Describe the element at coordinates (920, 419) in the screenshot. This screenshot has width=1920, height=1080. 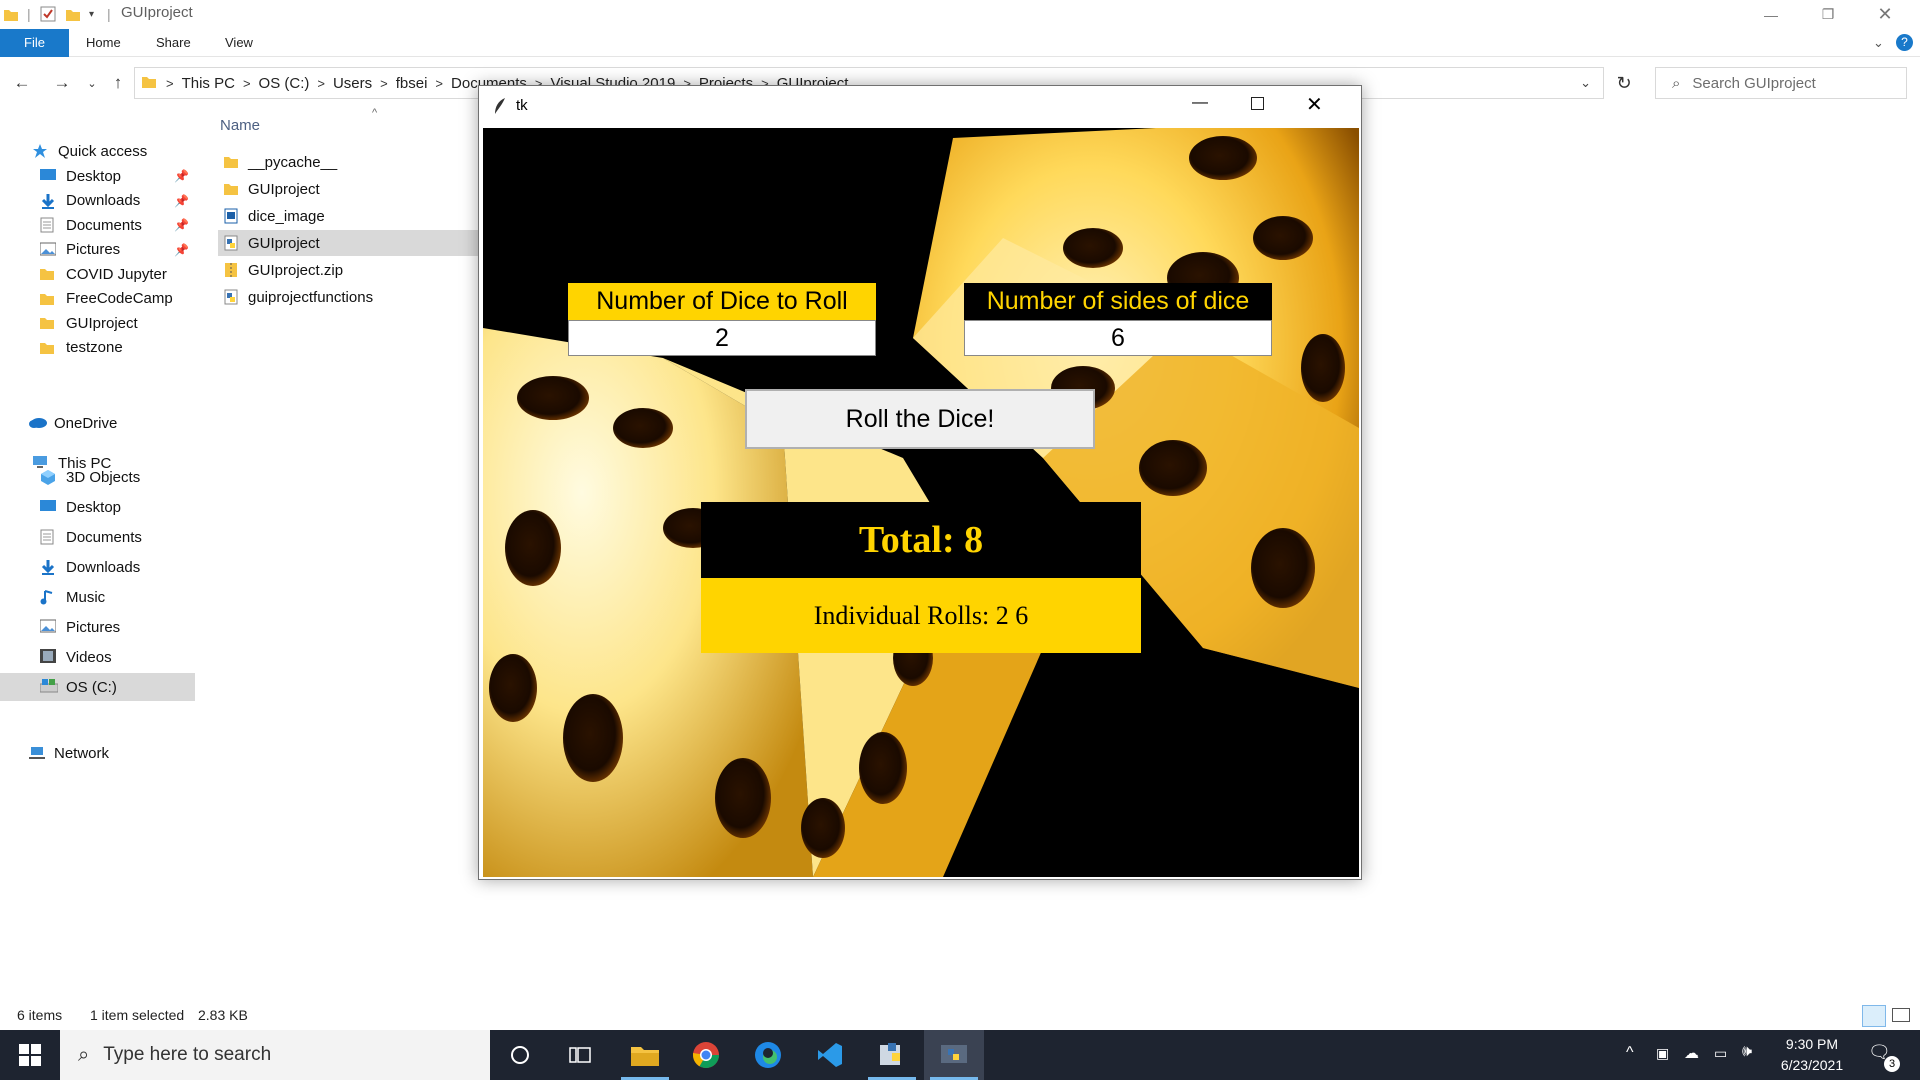
I see `roll-dice-button: Roll the Dice!` at that location.